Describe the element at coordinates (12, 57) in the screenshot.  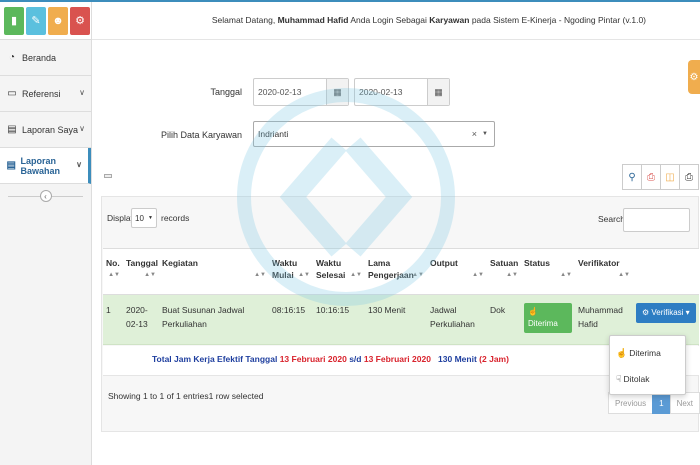
I see `dashboard-icon: ◔` at that location.